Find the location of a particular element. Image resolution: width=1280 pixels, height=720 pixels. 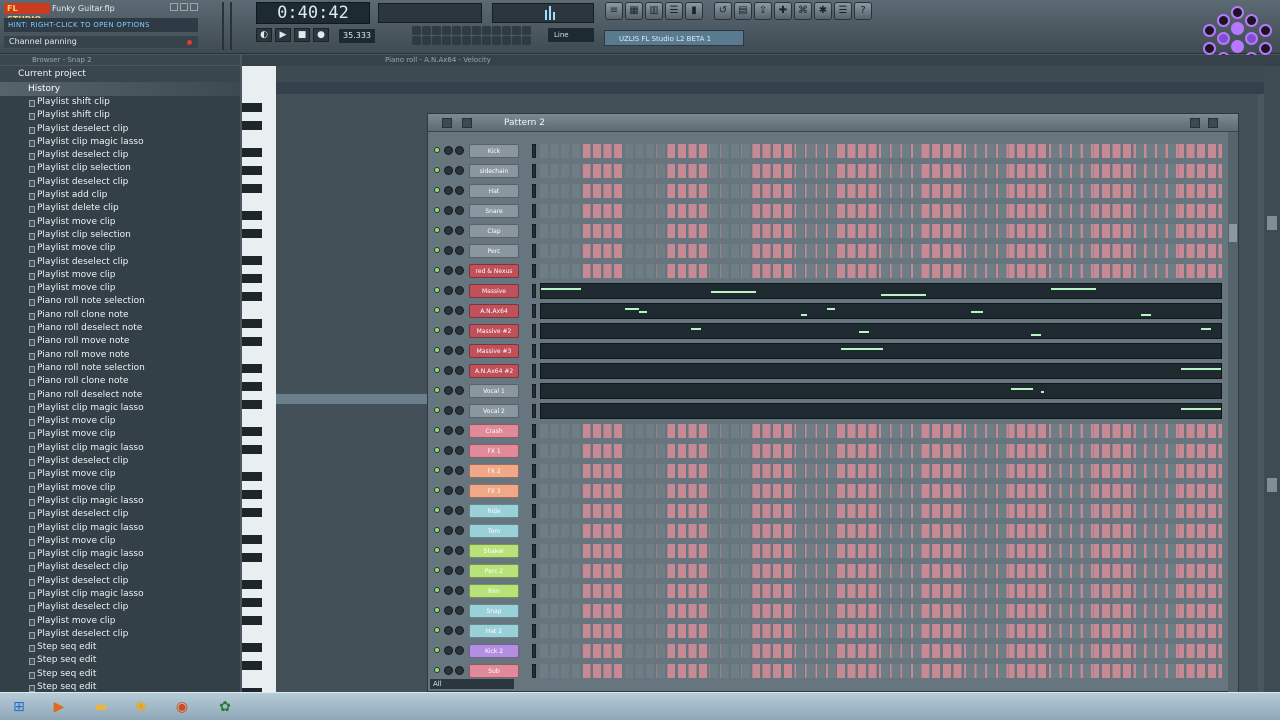

channel-name-button: Massive is located at coordinates (494, 291).